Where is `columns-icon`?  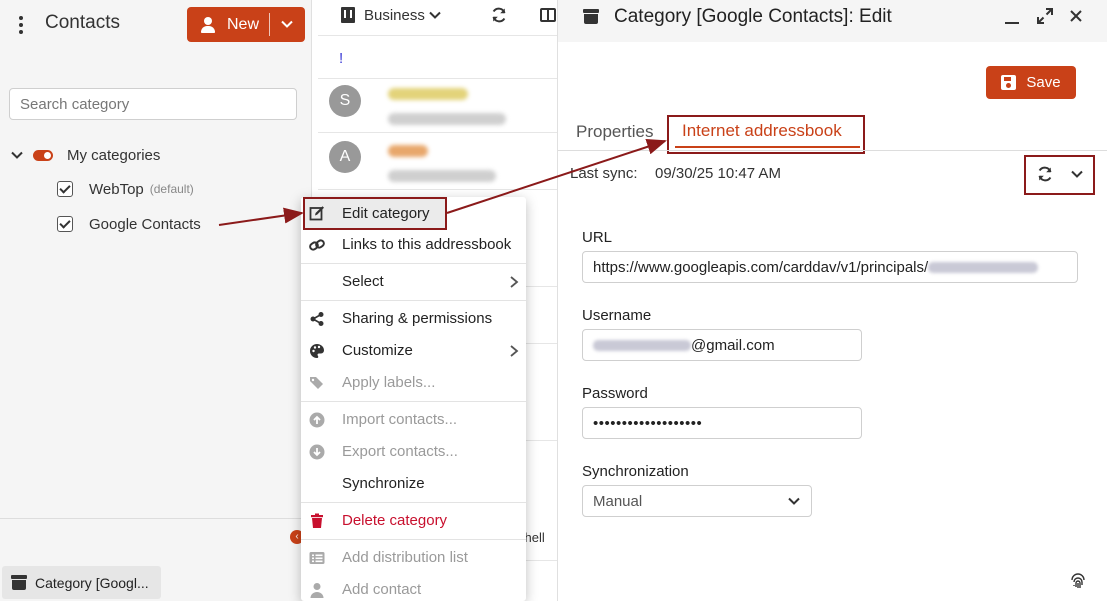
columns-icon is located at coordinates (548, 15).